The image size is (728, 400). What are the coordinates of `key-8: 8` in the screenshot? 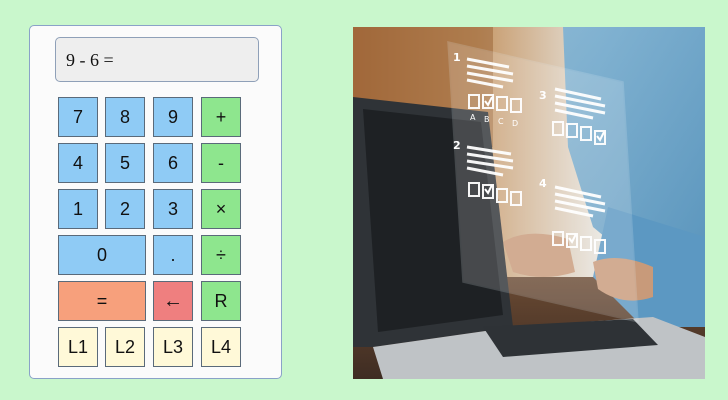 It's located at (125, 117).